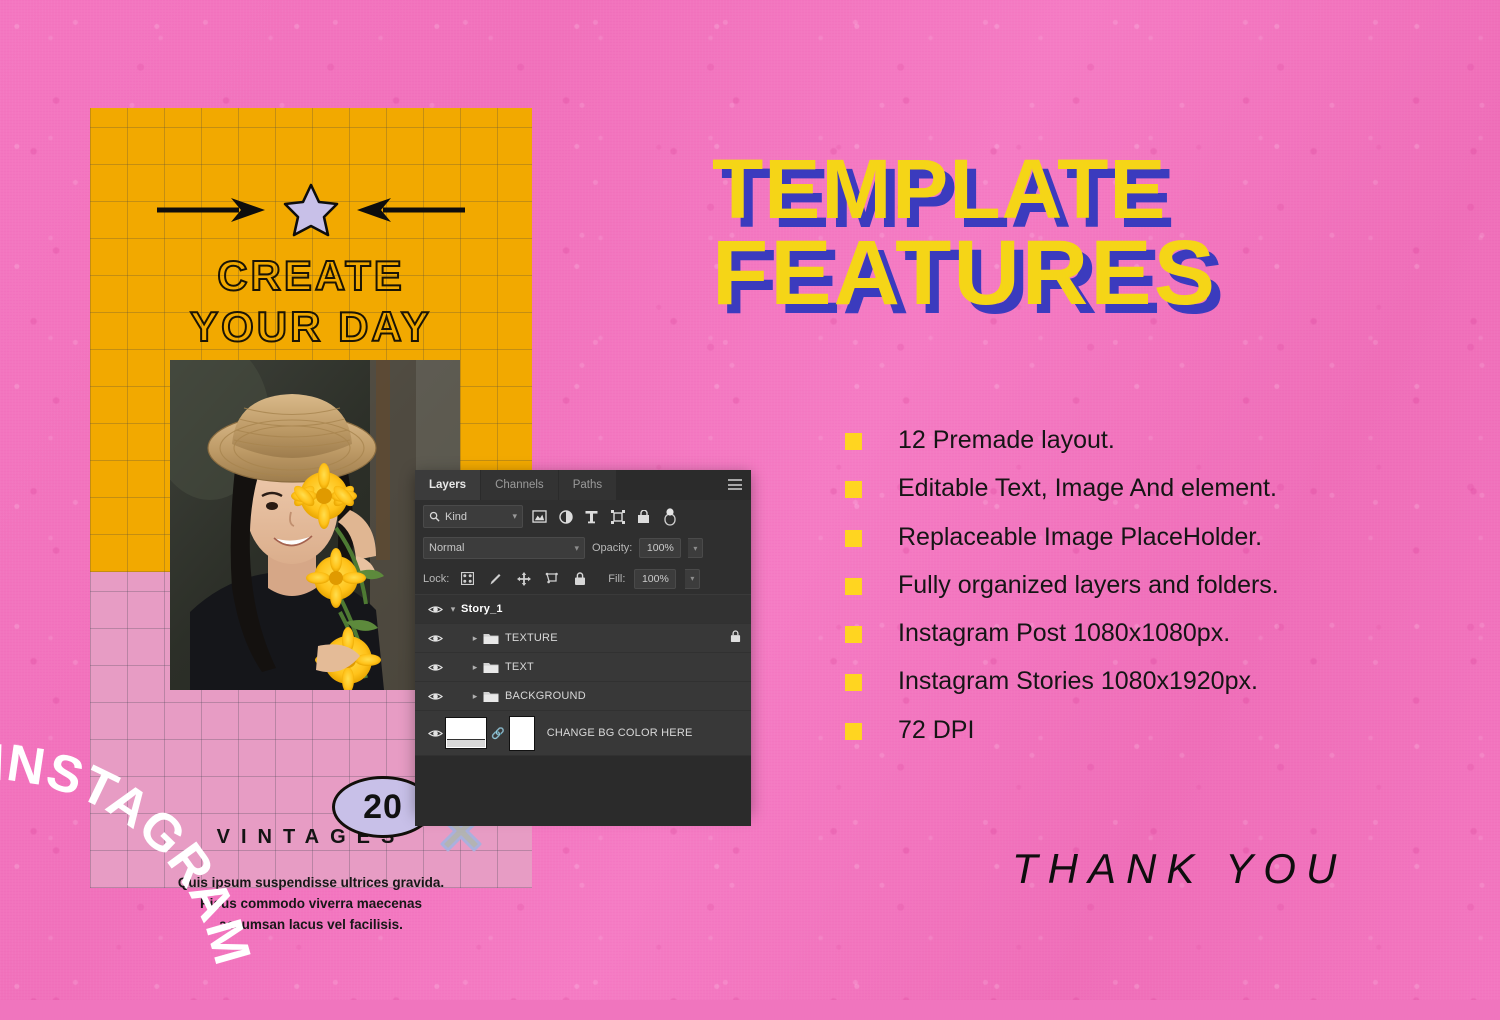 The width and height of the screenshot is (1500, 1020). What do you see at coordinates (1179, 868) in the screenshot?
I see `thank-you-text: THANK YOU` at bounding box center [1179, 868].